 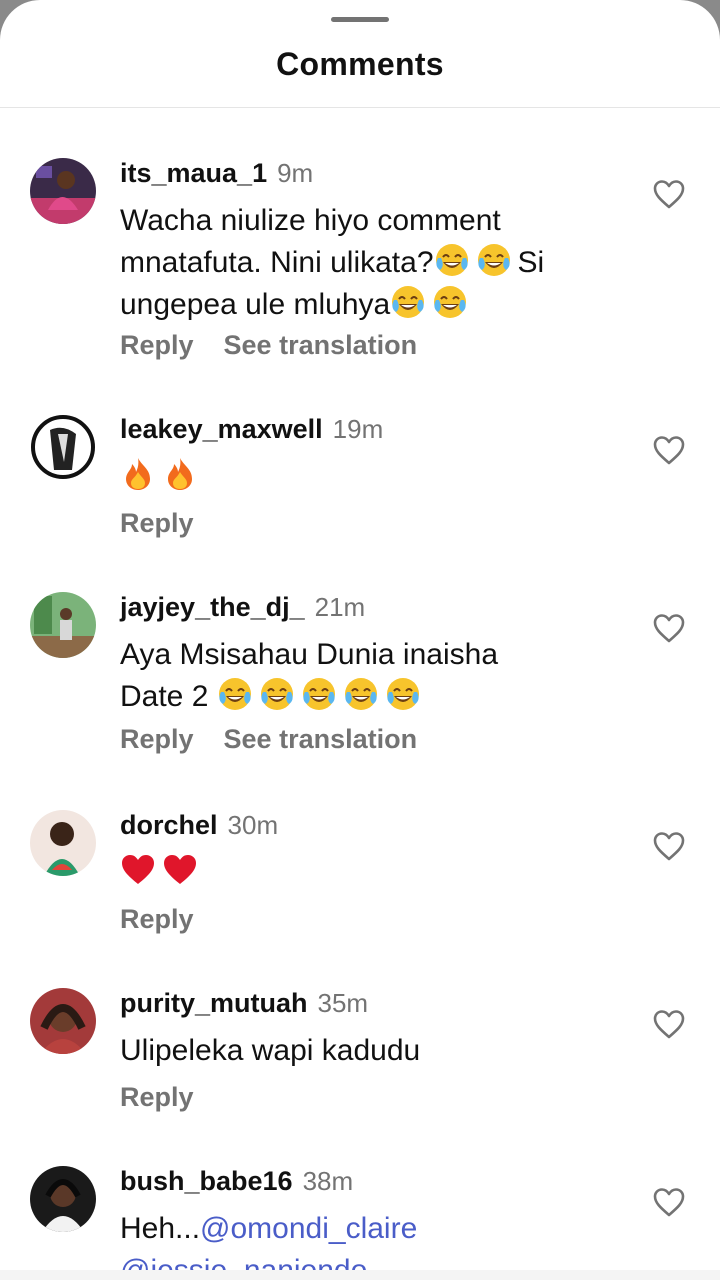 I want to click on mention-link: @omondi_claire, so click(x=308, y=1228).